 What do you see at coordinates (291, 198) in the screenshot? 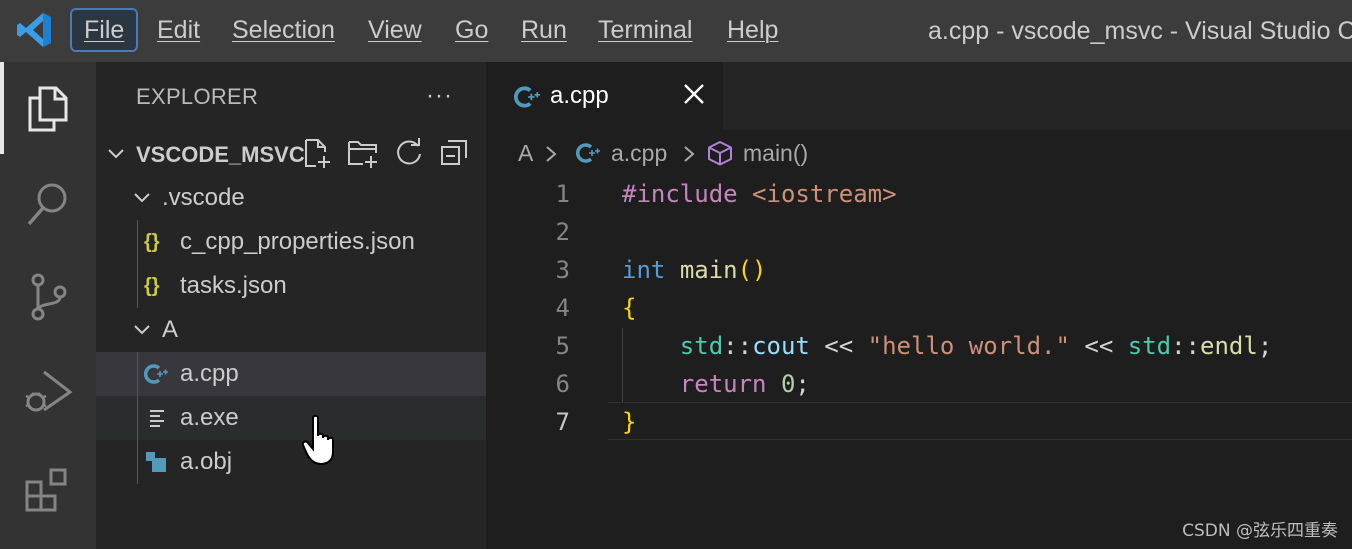
I see `tree-folder-vscode: .vscode` at bounding box center [291, 198].